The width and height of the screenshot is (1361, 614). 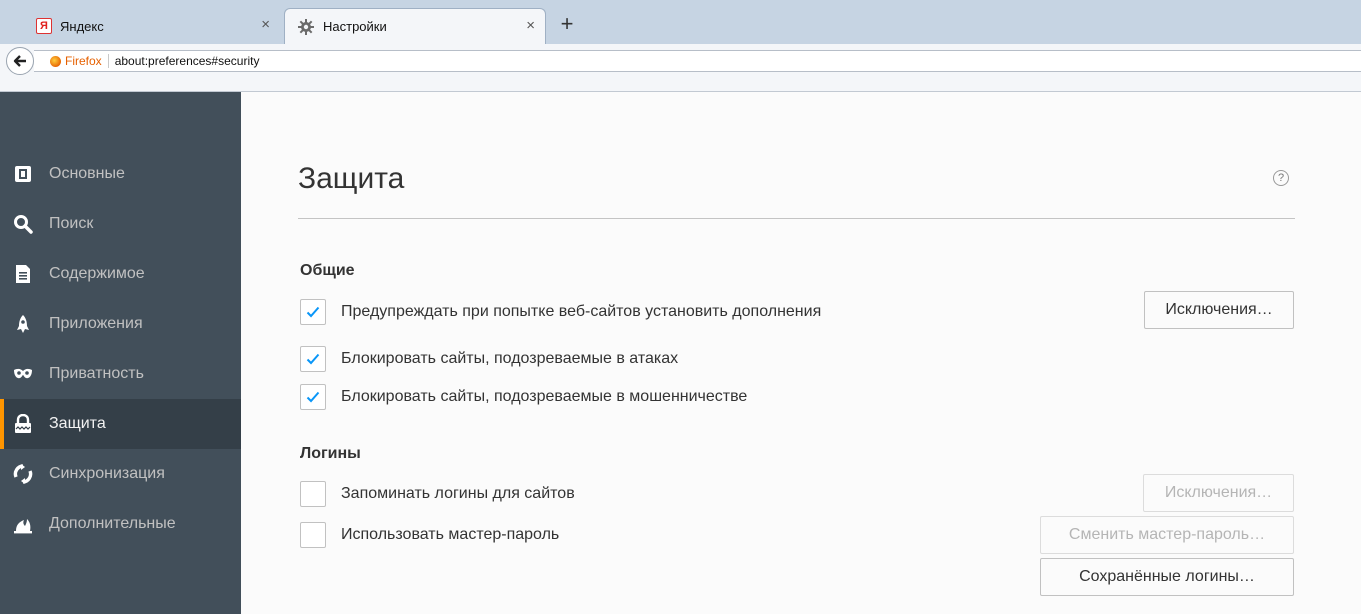 I want to click on new-tab-button: +, so click(x=567, y=24).